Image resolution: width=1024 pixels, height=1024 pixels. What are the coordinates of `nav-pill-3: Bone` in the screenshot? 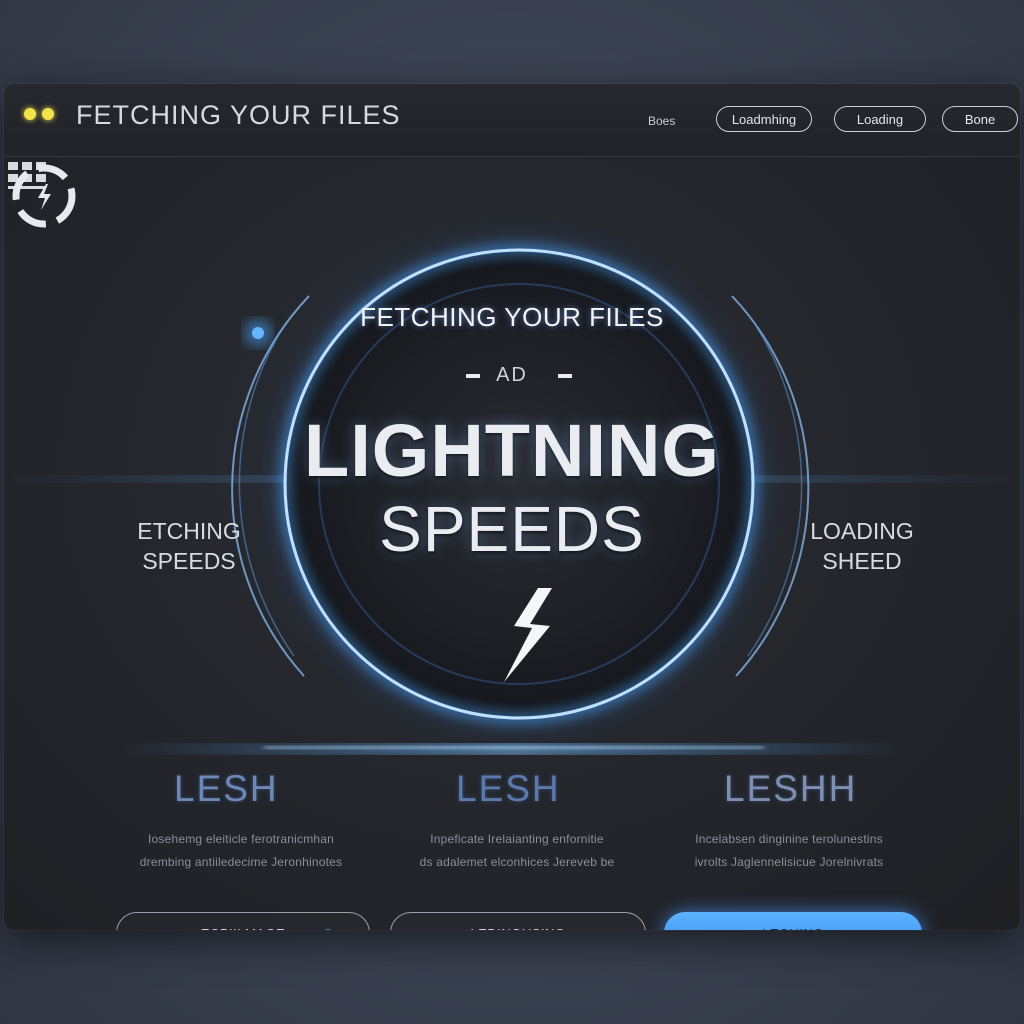 It's located at (980, 119).